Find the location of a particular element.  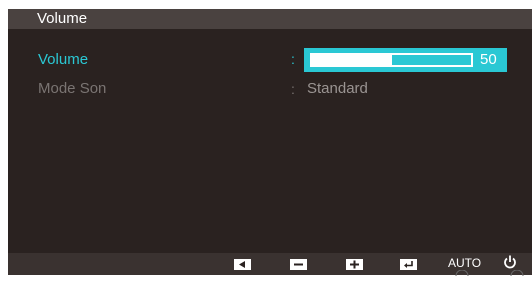

auto-button: AUTO is located at coordinates (464, 263).